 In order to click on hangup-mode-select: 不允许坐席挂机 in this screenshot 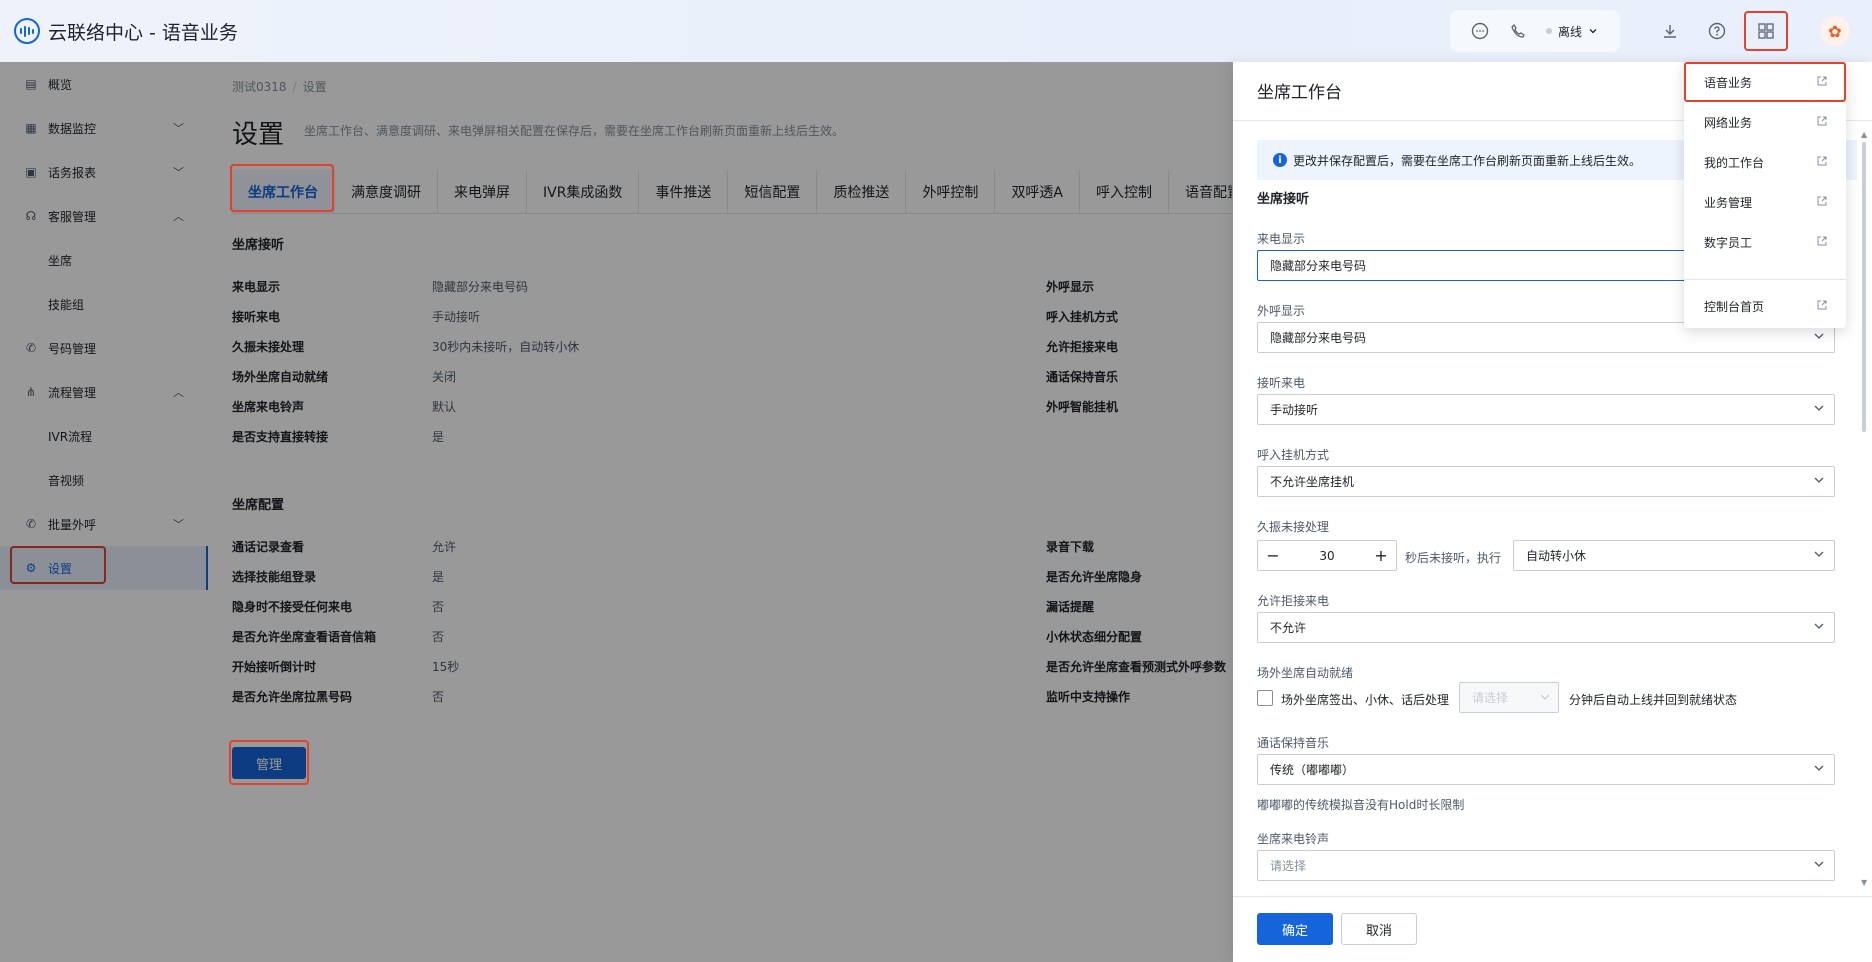, I will do `click(1546, 481)`.